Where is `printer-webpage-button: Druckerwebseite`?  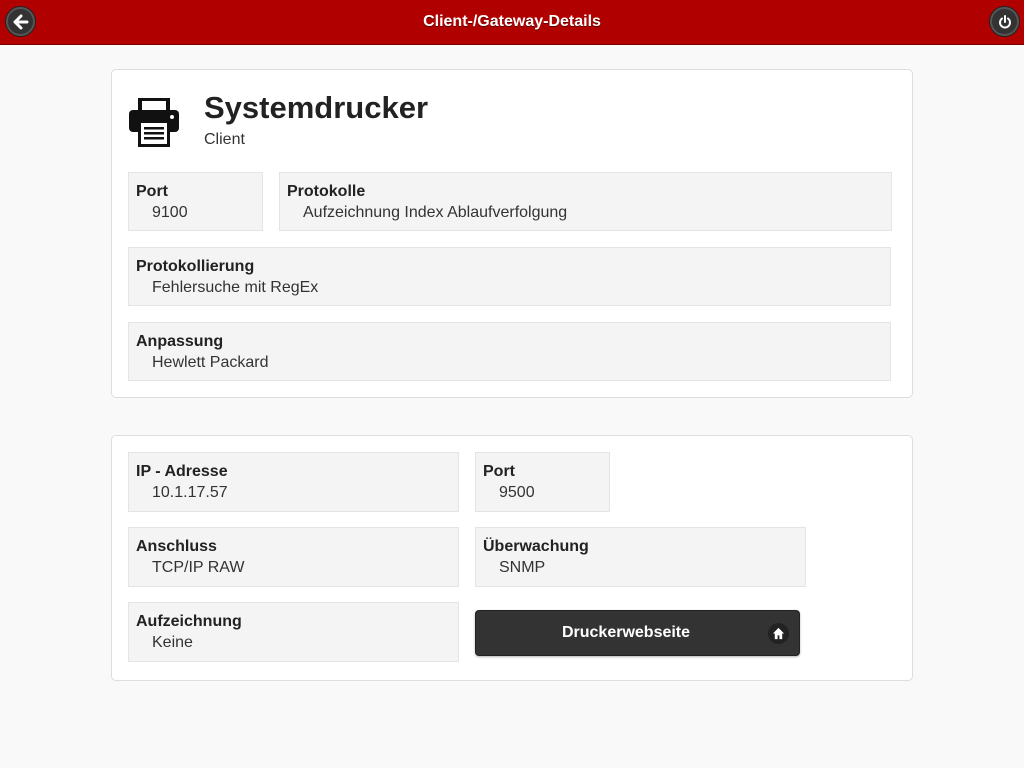
printer-webpage-button: Druckerwebseite is located at coordinates (637, 633).